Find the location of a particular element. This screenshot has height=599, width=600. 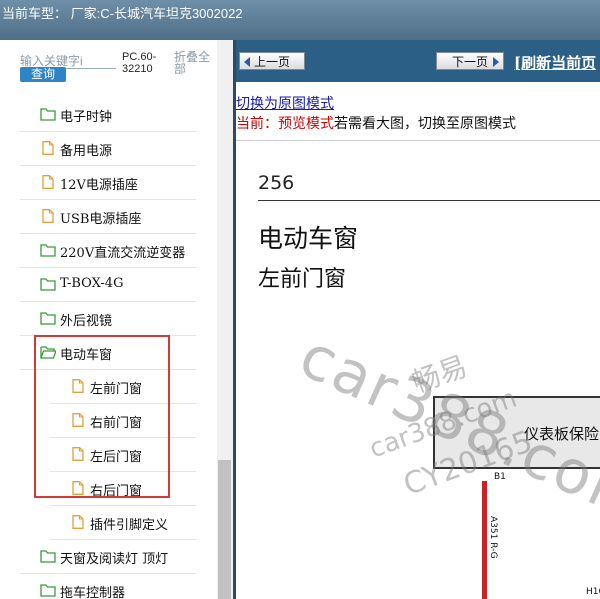

tree-item: 天窗及阅读灯 顶灯 is located at coordinates (108, 557).